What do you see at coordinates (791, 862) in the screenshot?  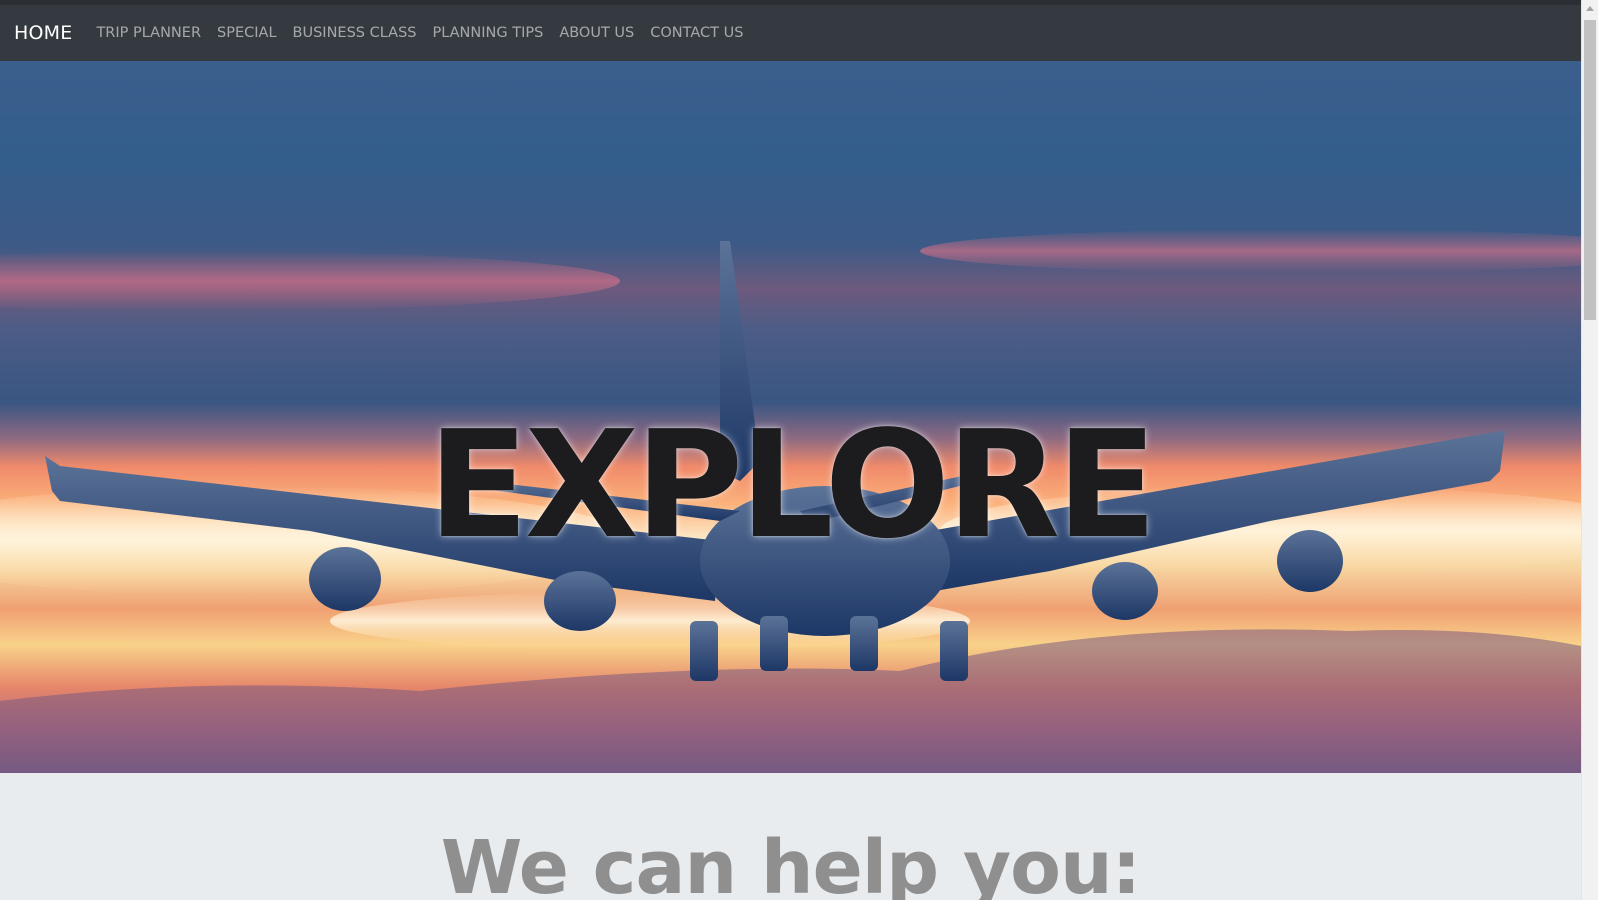 I see `section-heading: We can help you:` at bounding box center [791, 862].